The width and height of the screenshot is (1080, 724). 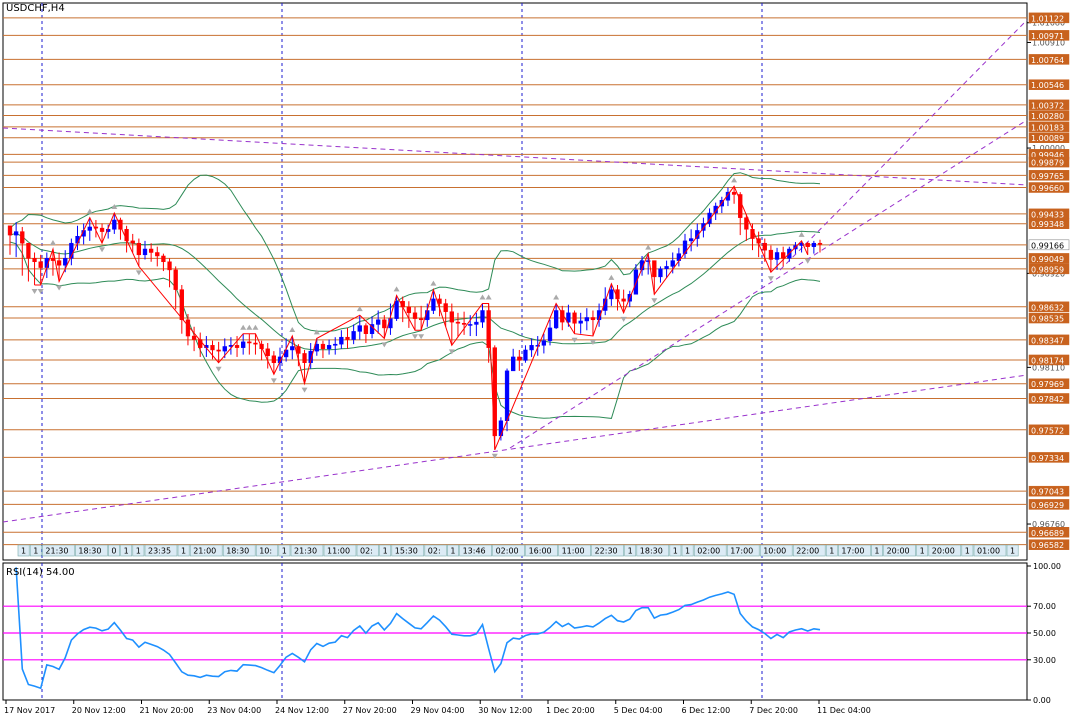 I want to click on price-level-label: 0.98632, so click(x=1047, y=307).